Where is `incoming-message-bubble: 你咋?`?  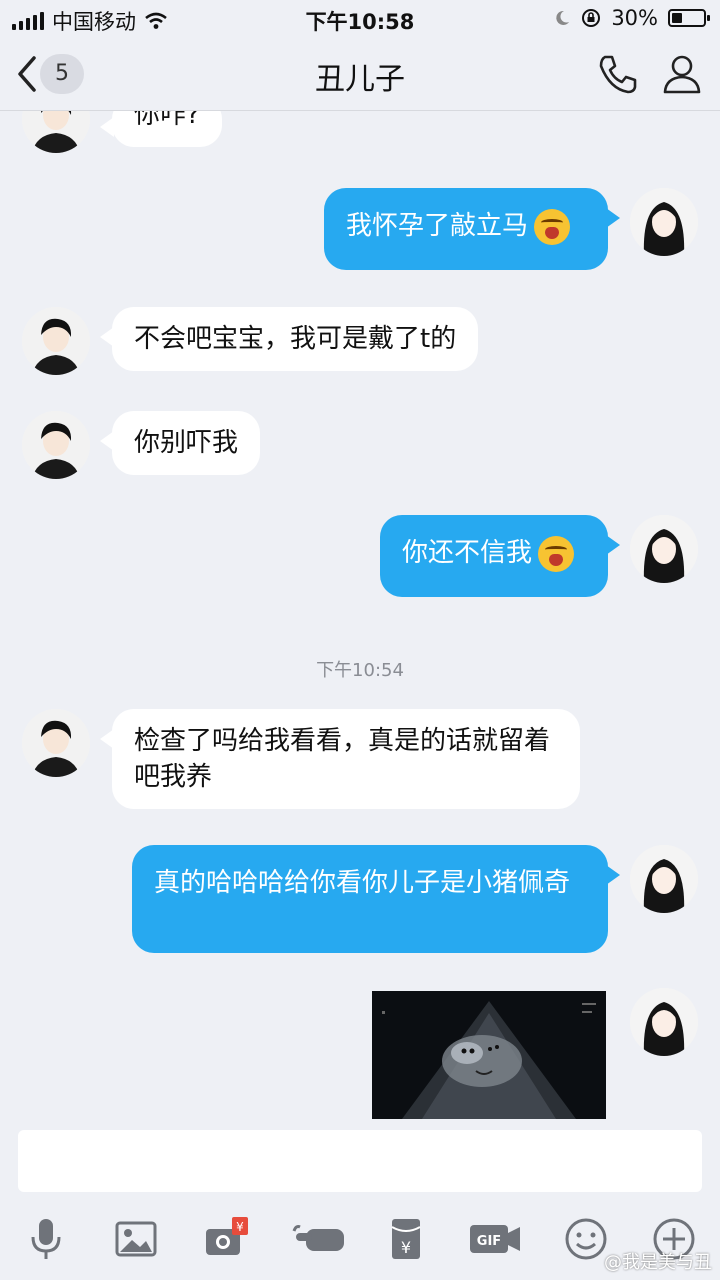 incoming-message-bubble: 你咋? is located at coordinates (161, 129).